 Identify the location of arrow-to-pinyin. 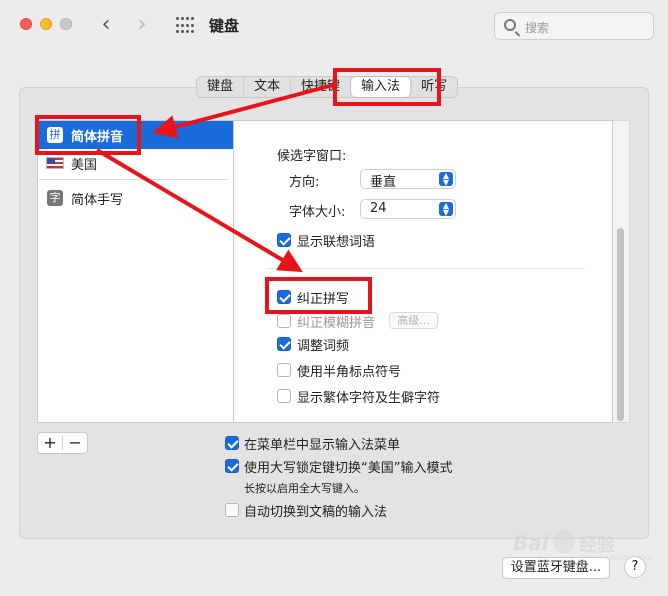
(245, 110).